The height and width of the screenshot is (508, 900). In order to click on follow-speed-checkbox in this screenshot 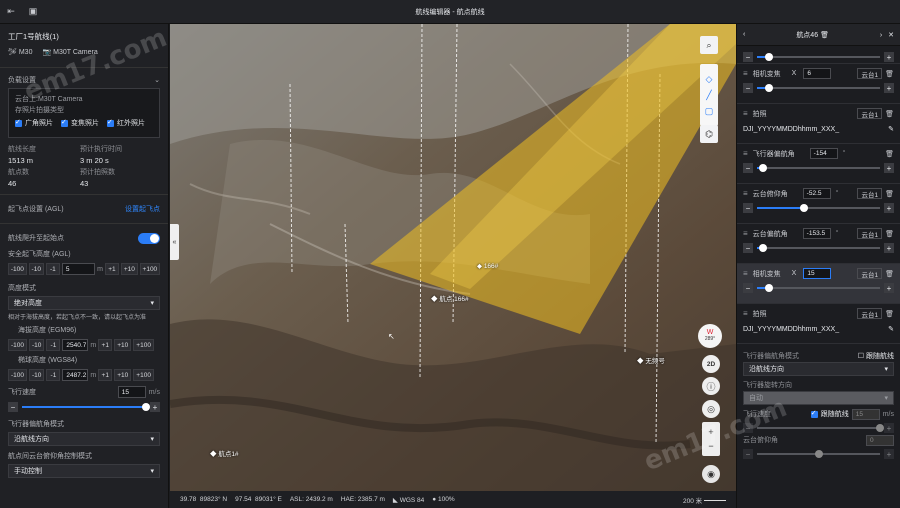, I will do `click(814, 413)`.